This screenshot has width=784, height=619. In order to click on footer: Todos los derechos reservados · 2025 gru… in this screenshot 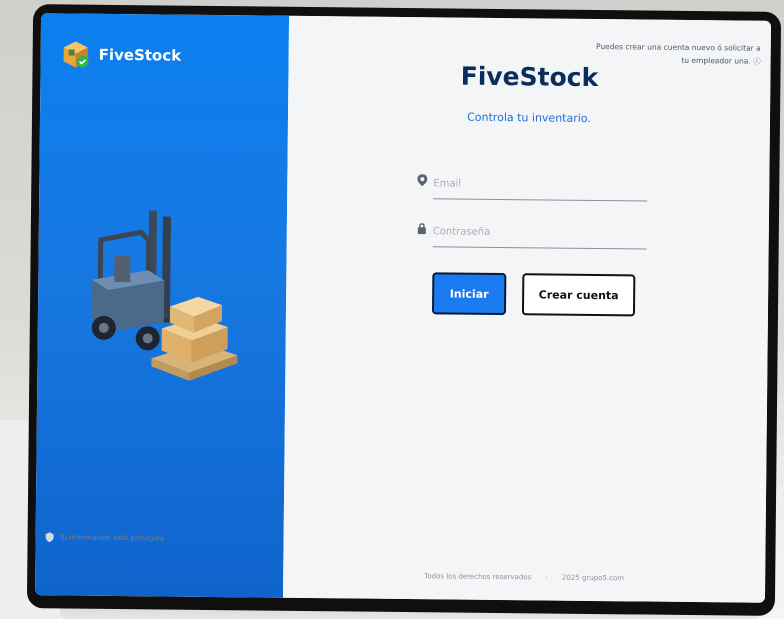, I will do `click(524, 577)`.